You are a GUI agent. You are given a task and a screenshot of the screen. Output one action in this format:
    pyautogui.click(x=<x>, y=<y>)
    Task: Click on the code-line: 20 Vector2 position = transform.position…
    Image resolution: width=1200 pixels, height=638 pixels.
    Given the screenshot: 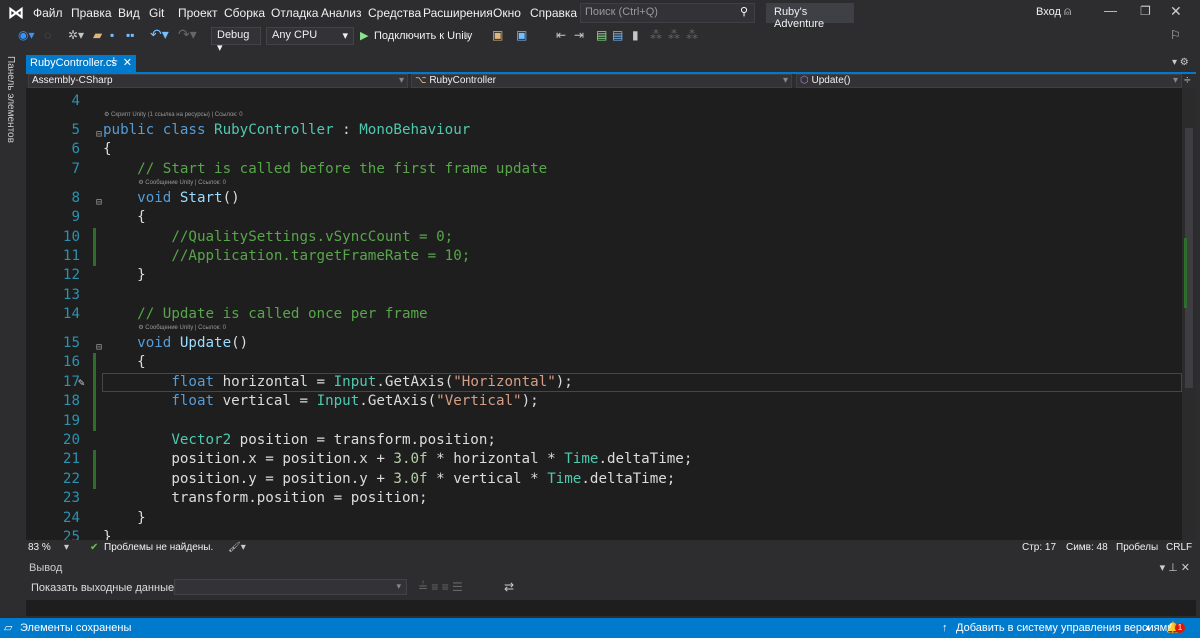 What is the action you would take?
    pyautogui.click(x=604, y=440)
    